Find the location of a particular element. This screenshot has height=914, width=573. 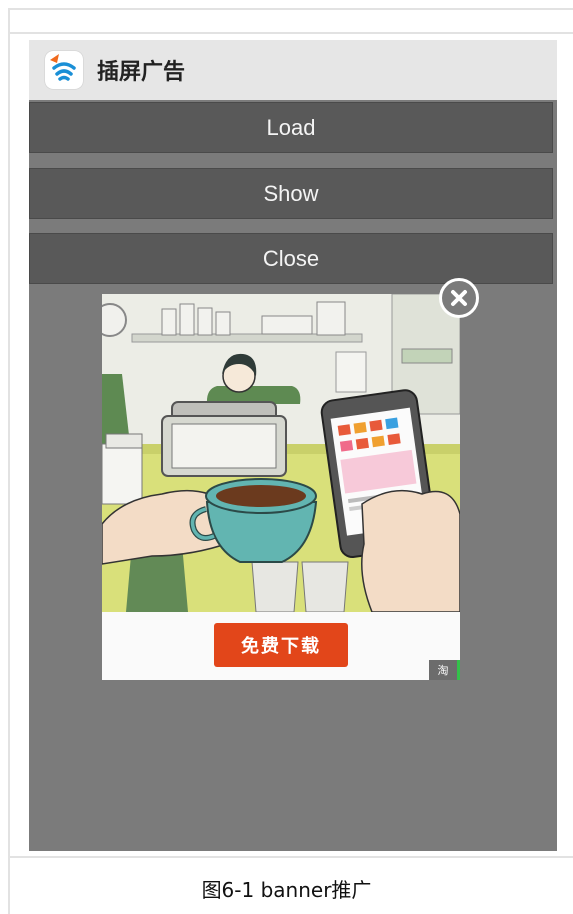

divider-bottom is located at coordinates (290, 857).